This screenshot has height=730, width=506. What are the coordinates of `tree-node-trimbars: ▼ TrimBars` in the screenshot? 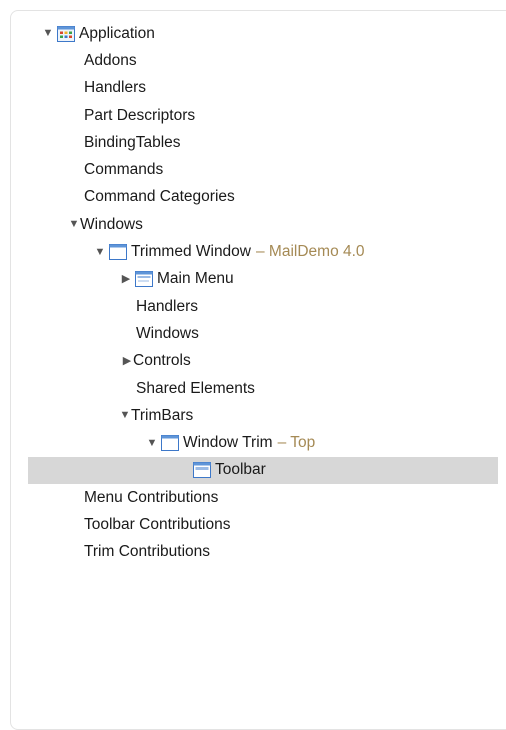 It's located at (253, 415).